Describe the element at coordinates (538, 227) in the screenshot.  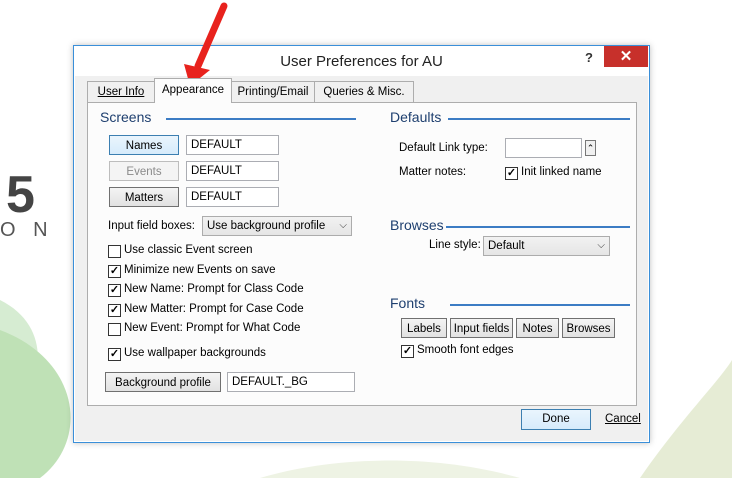
I see `browses-divider` at that location.